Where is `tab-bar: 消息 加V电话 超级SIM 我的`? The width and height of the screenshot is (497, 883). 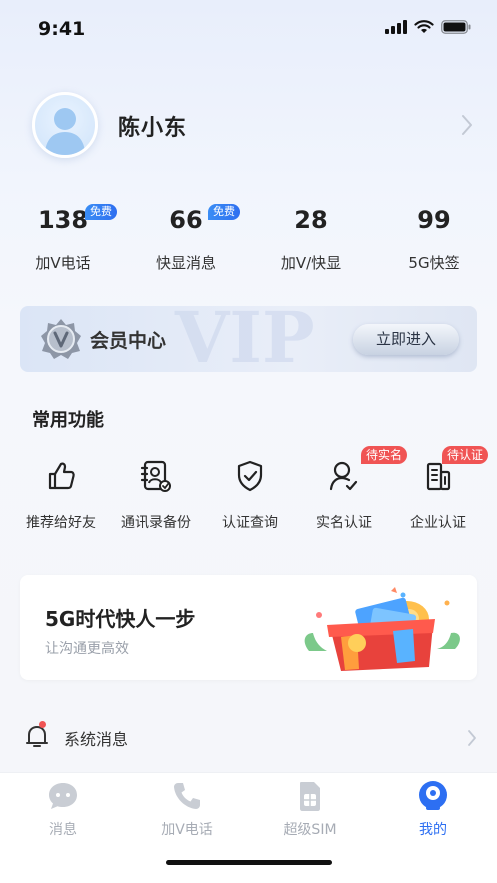 tab-bar: 消息 加V电话 超级SIM 我的 is located at coordinates (248, 827).